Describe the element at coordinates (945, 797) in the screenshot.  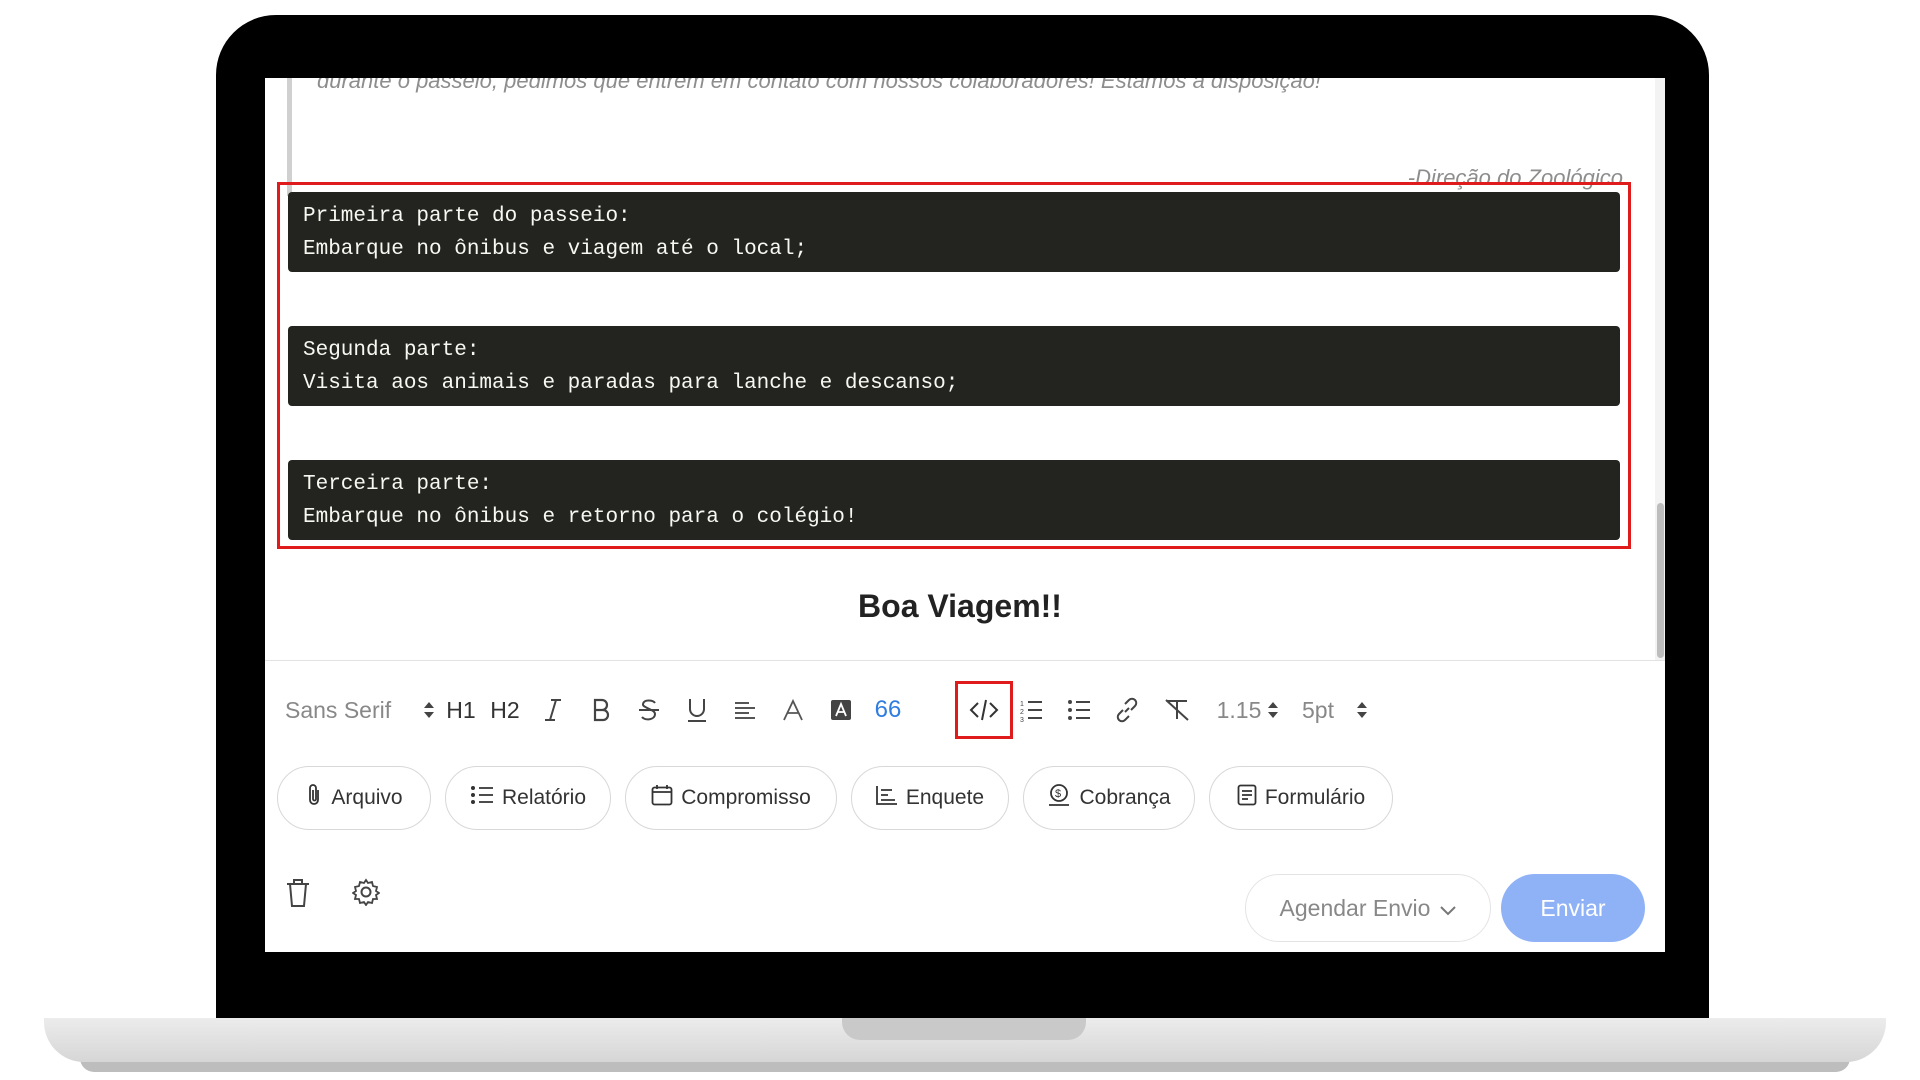
I see `enquete-label: Enquete` at that location.